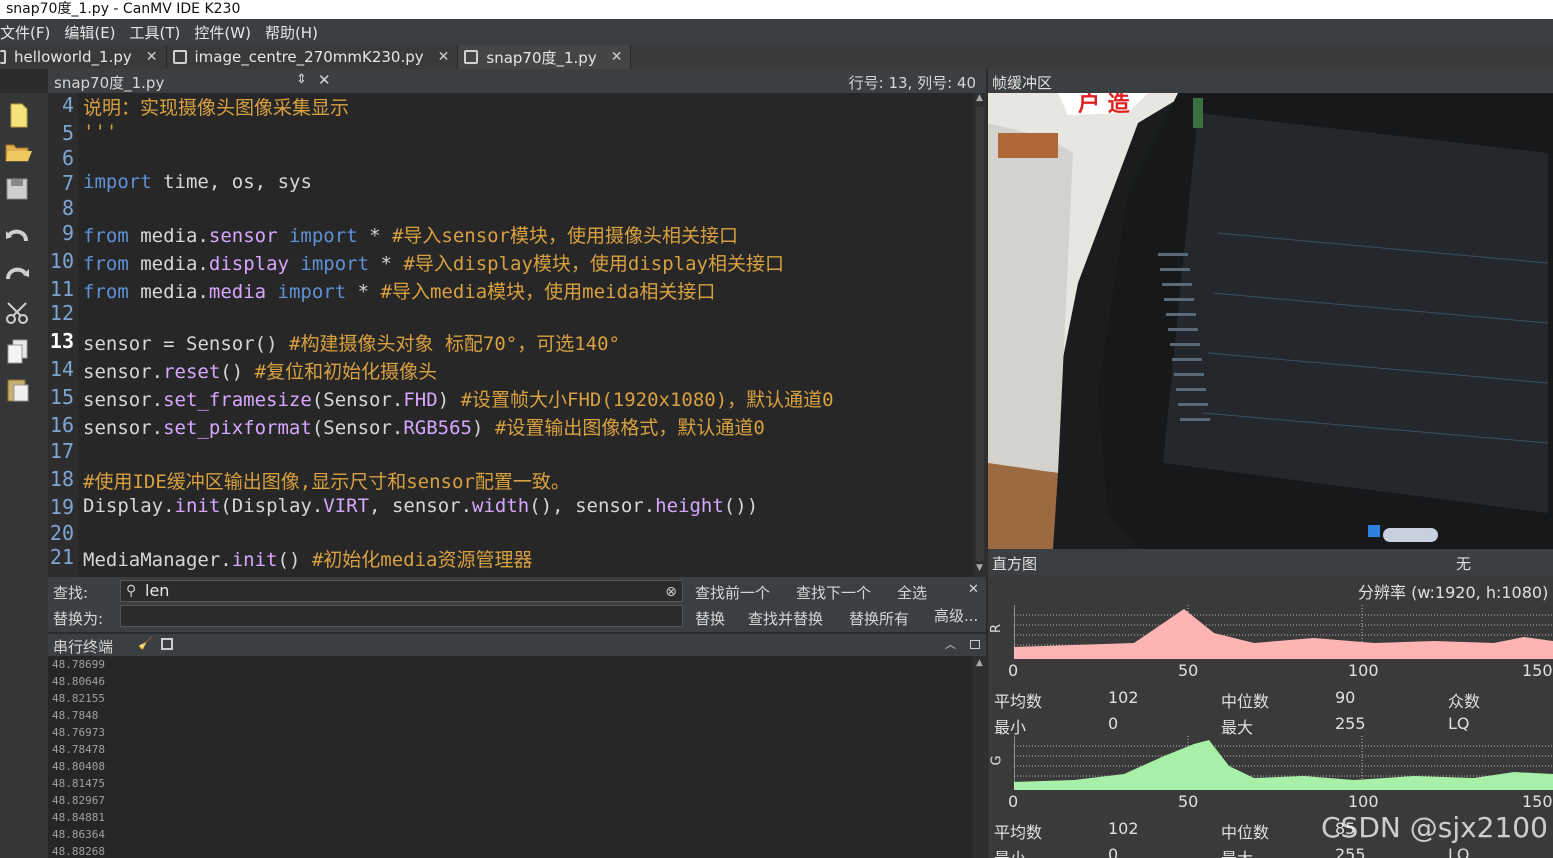 The height and width of the screenshot is (858, 1553). Describe the element at coordinates (18, 389) in the screenshot. I see `paste-icon` at that location.